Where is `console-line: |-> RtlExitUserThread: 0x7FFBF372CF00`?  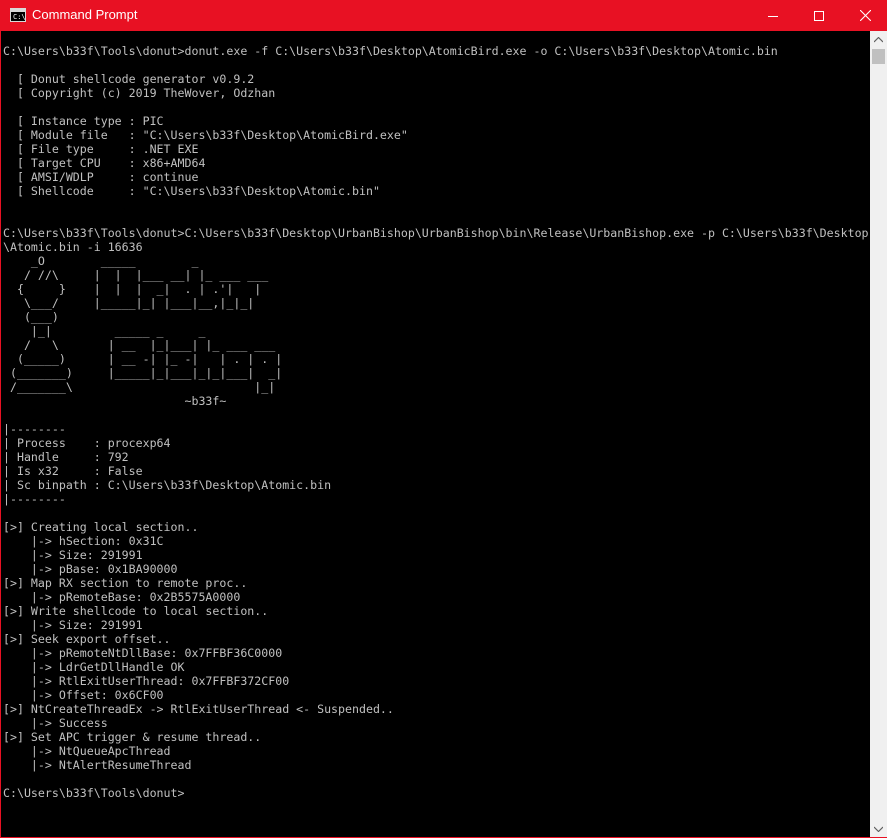
console-line: |-> RtlExitUserThread: 0x7FFBF372CF00 is located at coordinates (146, 681).